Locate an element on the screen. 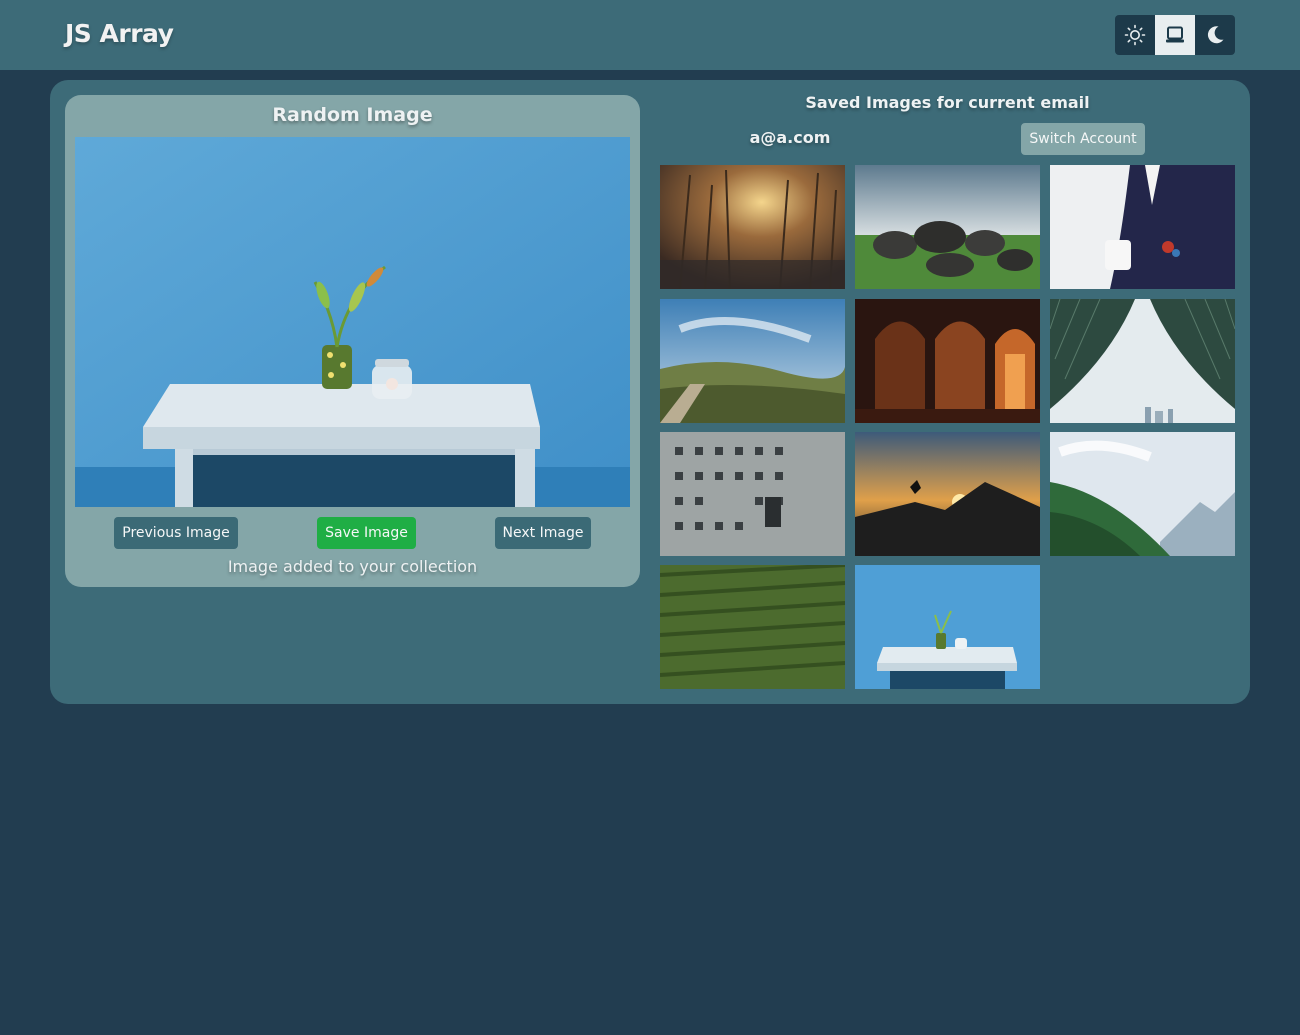 The height and width of the screenshot is (1035, 1300). save-status-message: Image added to your collection is located at coordinates (352, 566).